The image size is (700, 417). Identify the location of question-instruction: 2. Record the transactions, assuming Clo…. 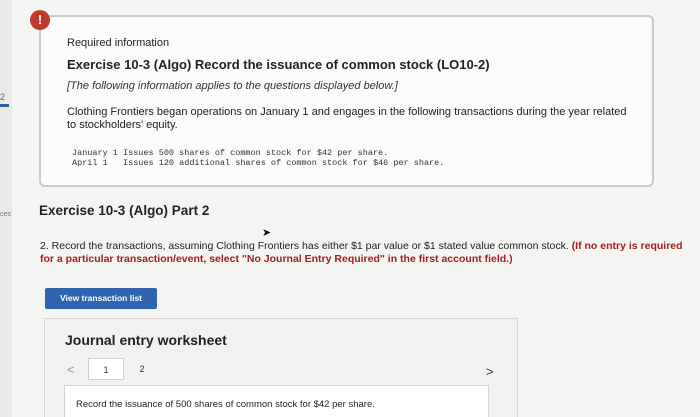
(306, 246).